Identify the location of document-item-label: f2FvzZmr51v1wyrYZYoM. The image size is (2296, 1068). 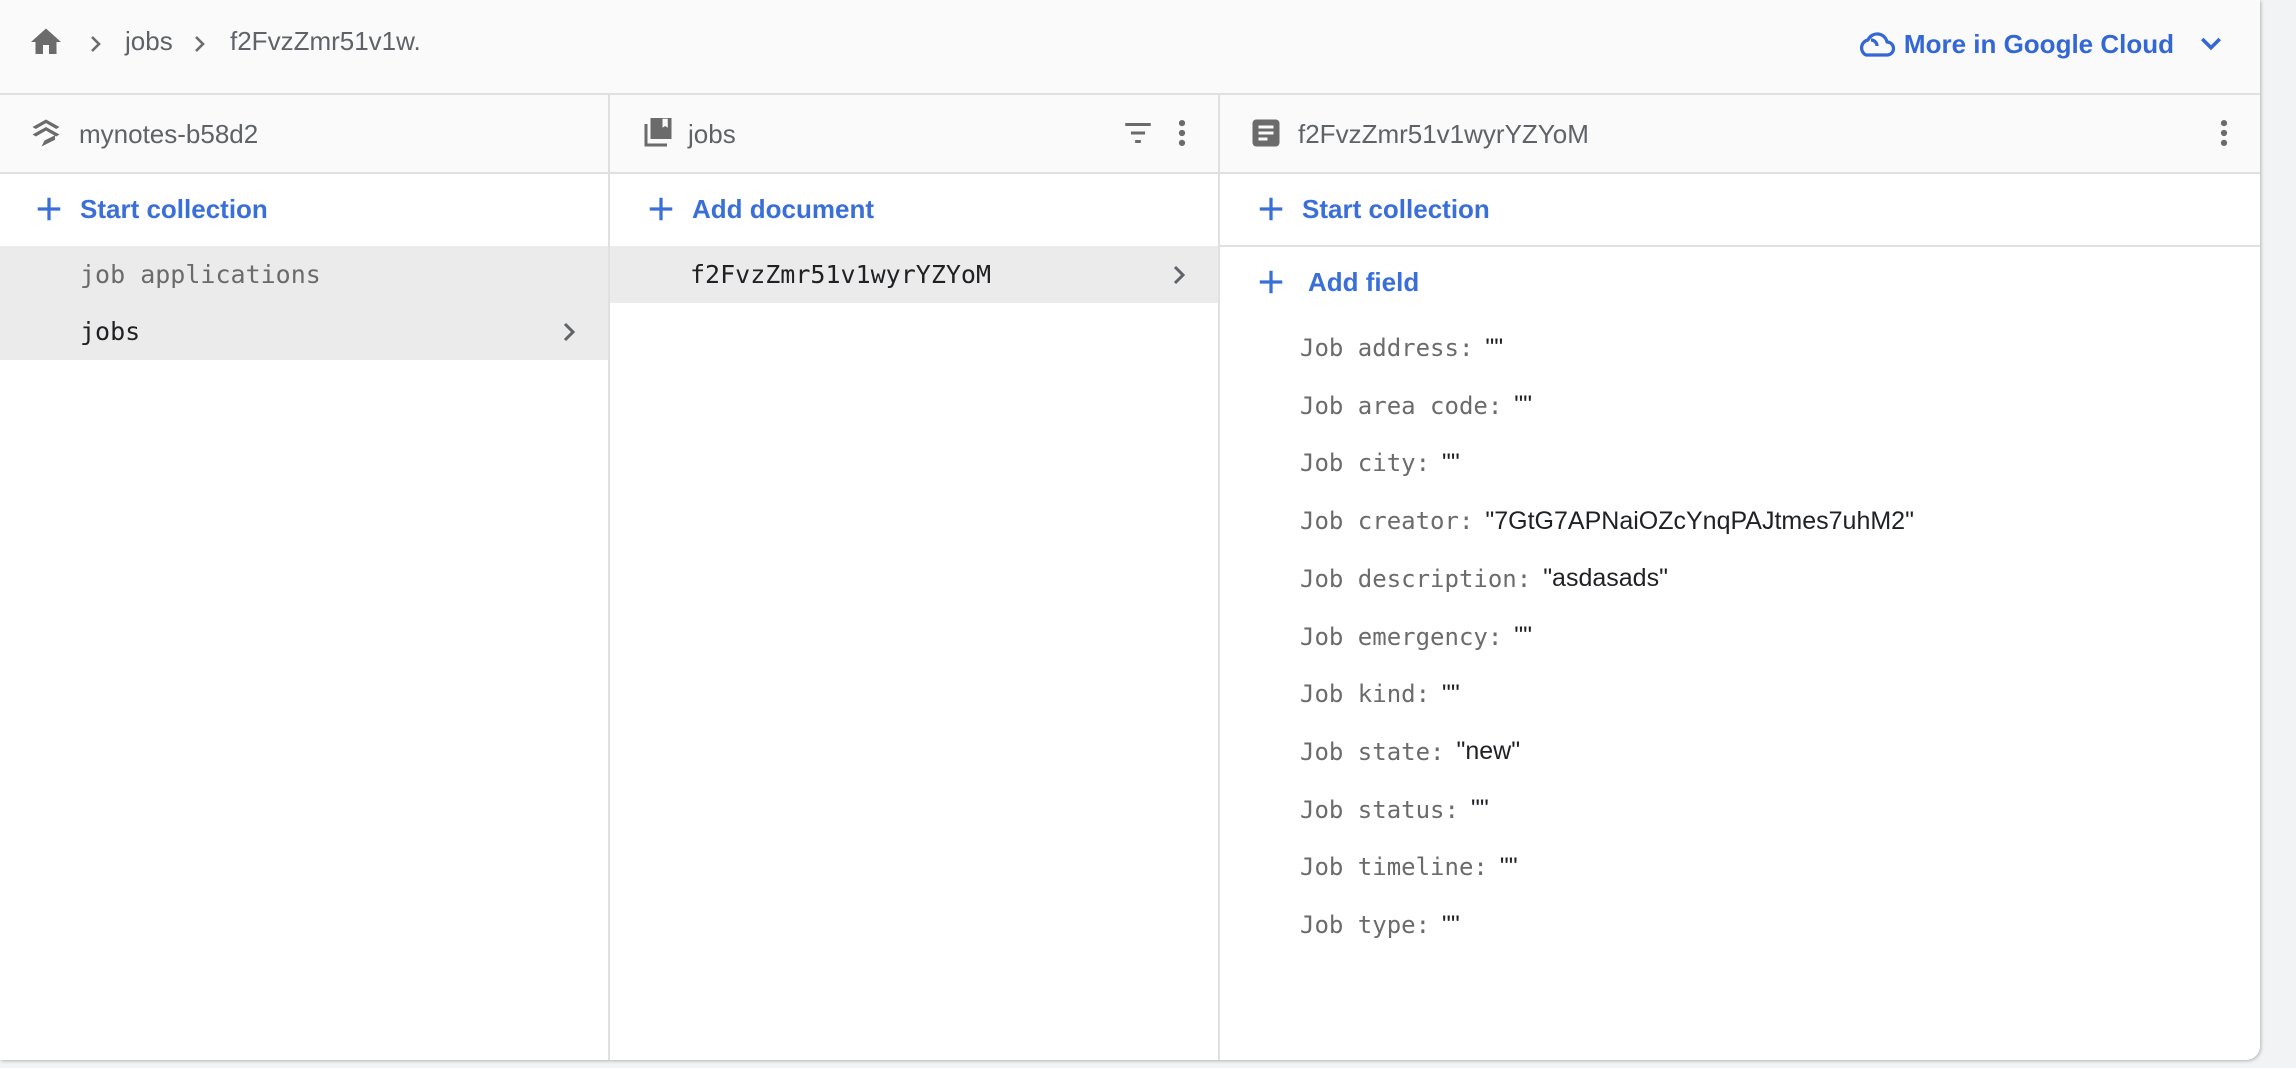
(841, 274).